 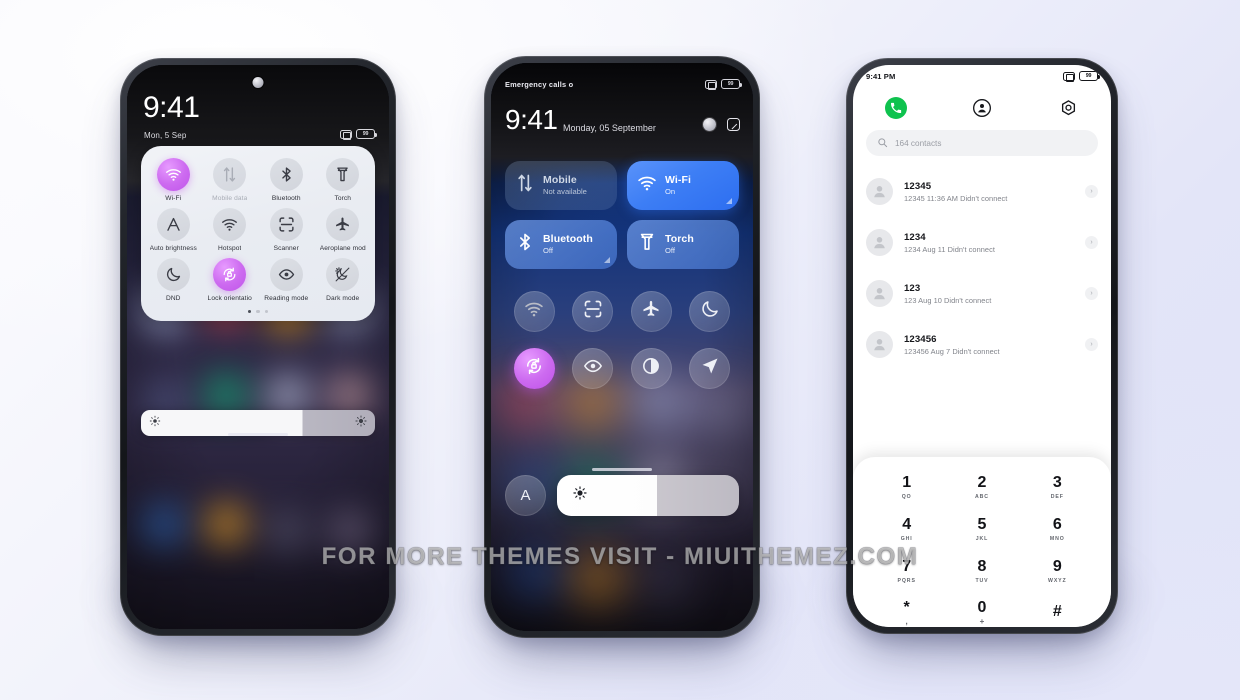 I want to click on qs-tile-dark-mode: Dark mode, so click(x=343, y=282).